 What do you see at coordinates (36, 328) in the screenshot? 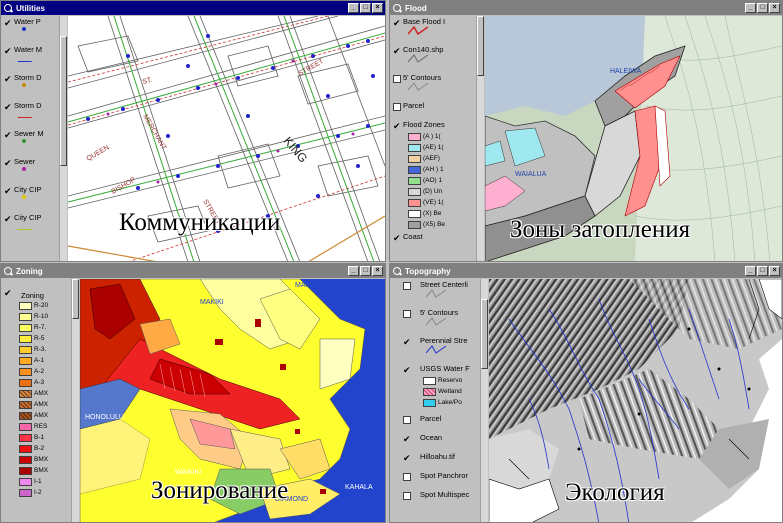
I see `legend-row: R-7.` at bounding box center [36, 328].